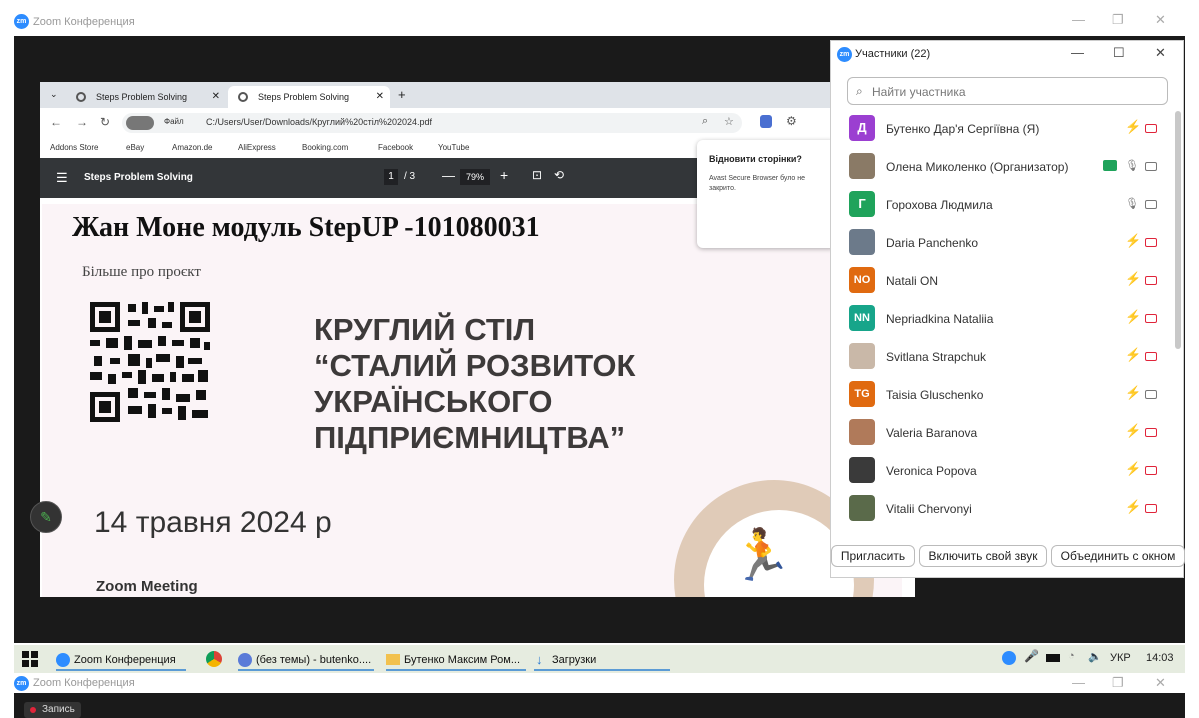 This screenshot has height=718, width=1199. What do you see at coordinates (977, 167) in the screenshot?
I see `participant-name: Олена Миколенко (Организатор)` at bounding box center [977, 167].